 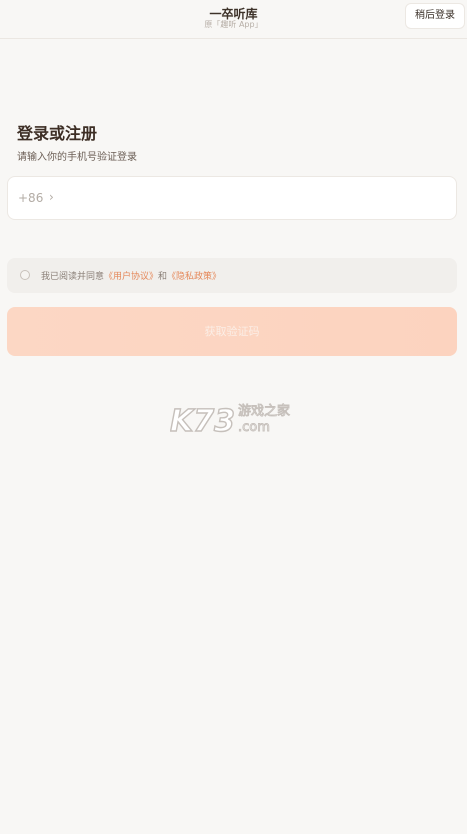 I want to click on agreement-text: 我已阅读并同意《用户协议》和《隐私政策》, so click(x=131, y=275).